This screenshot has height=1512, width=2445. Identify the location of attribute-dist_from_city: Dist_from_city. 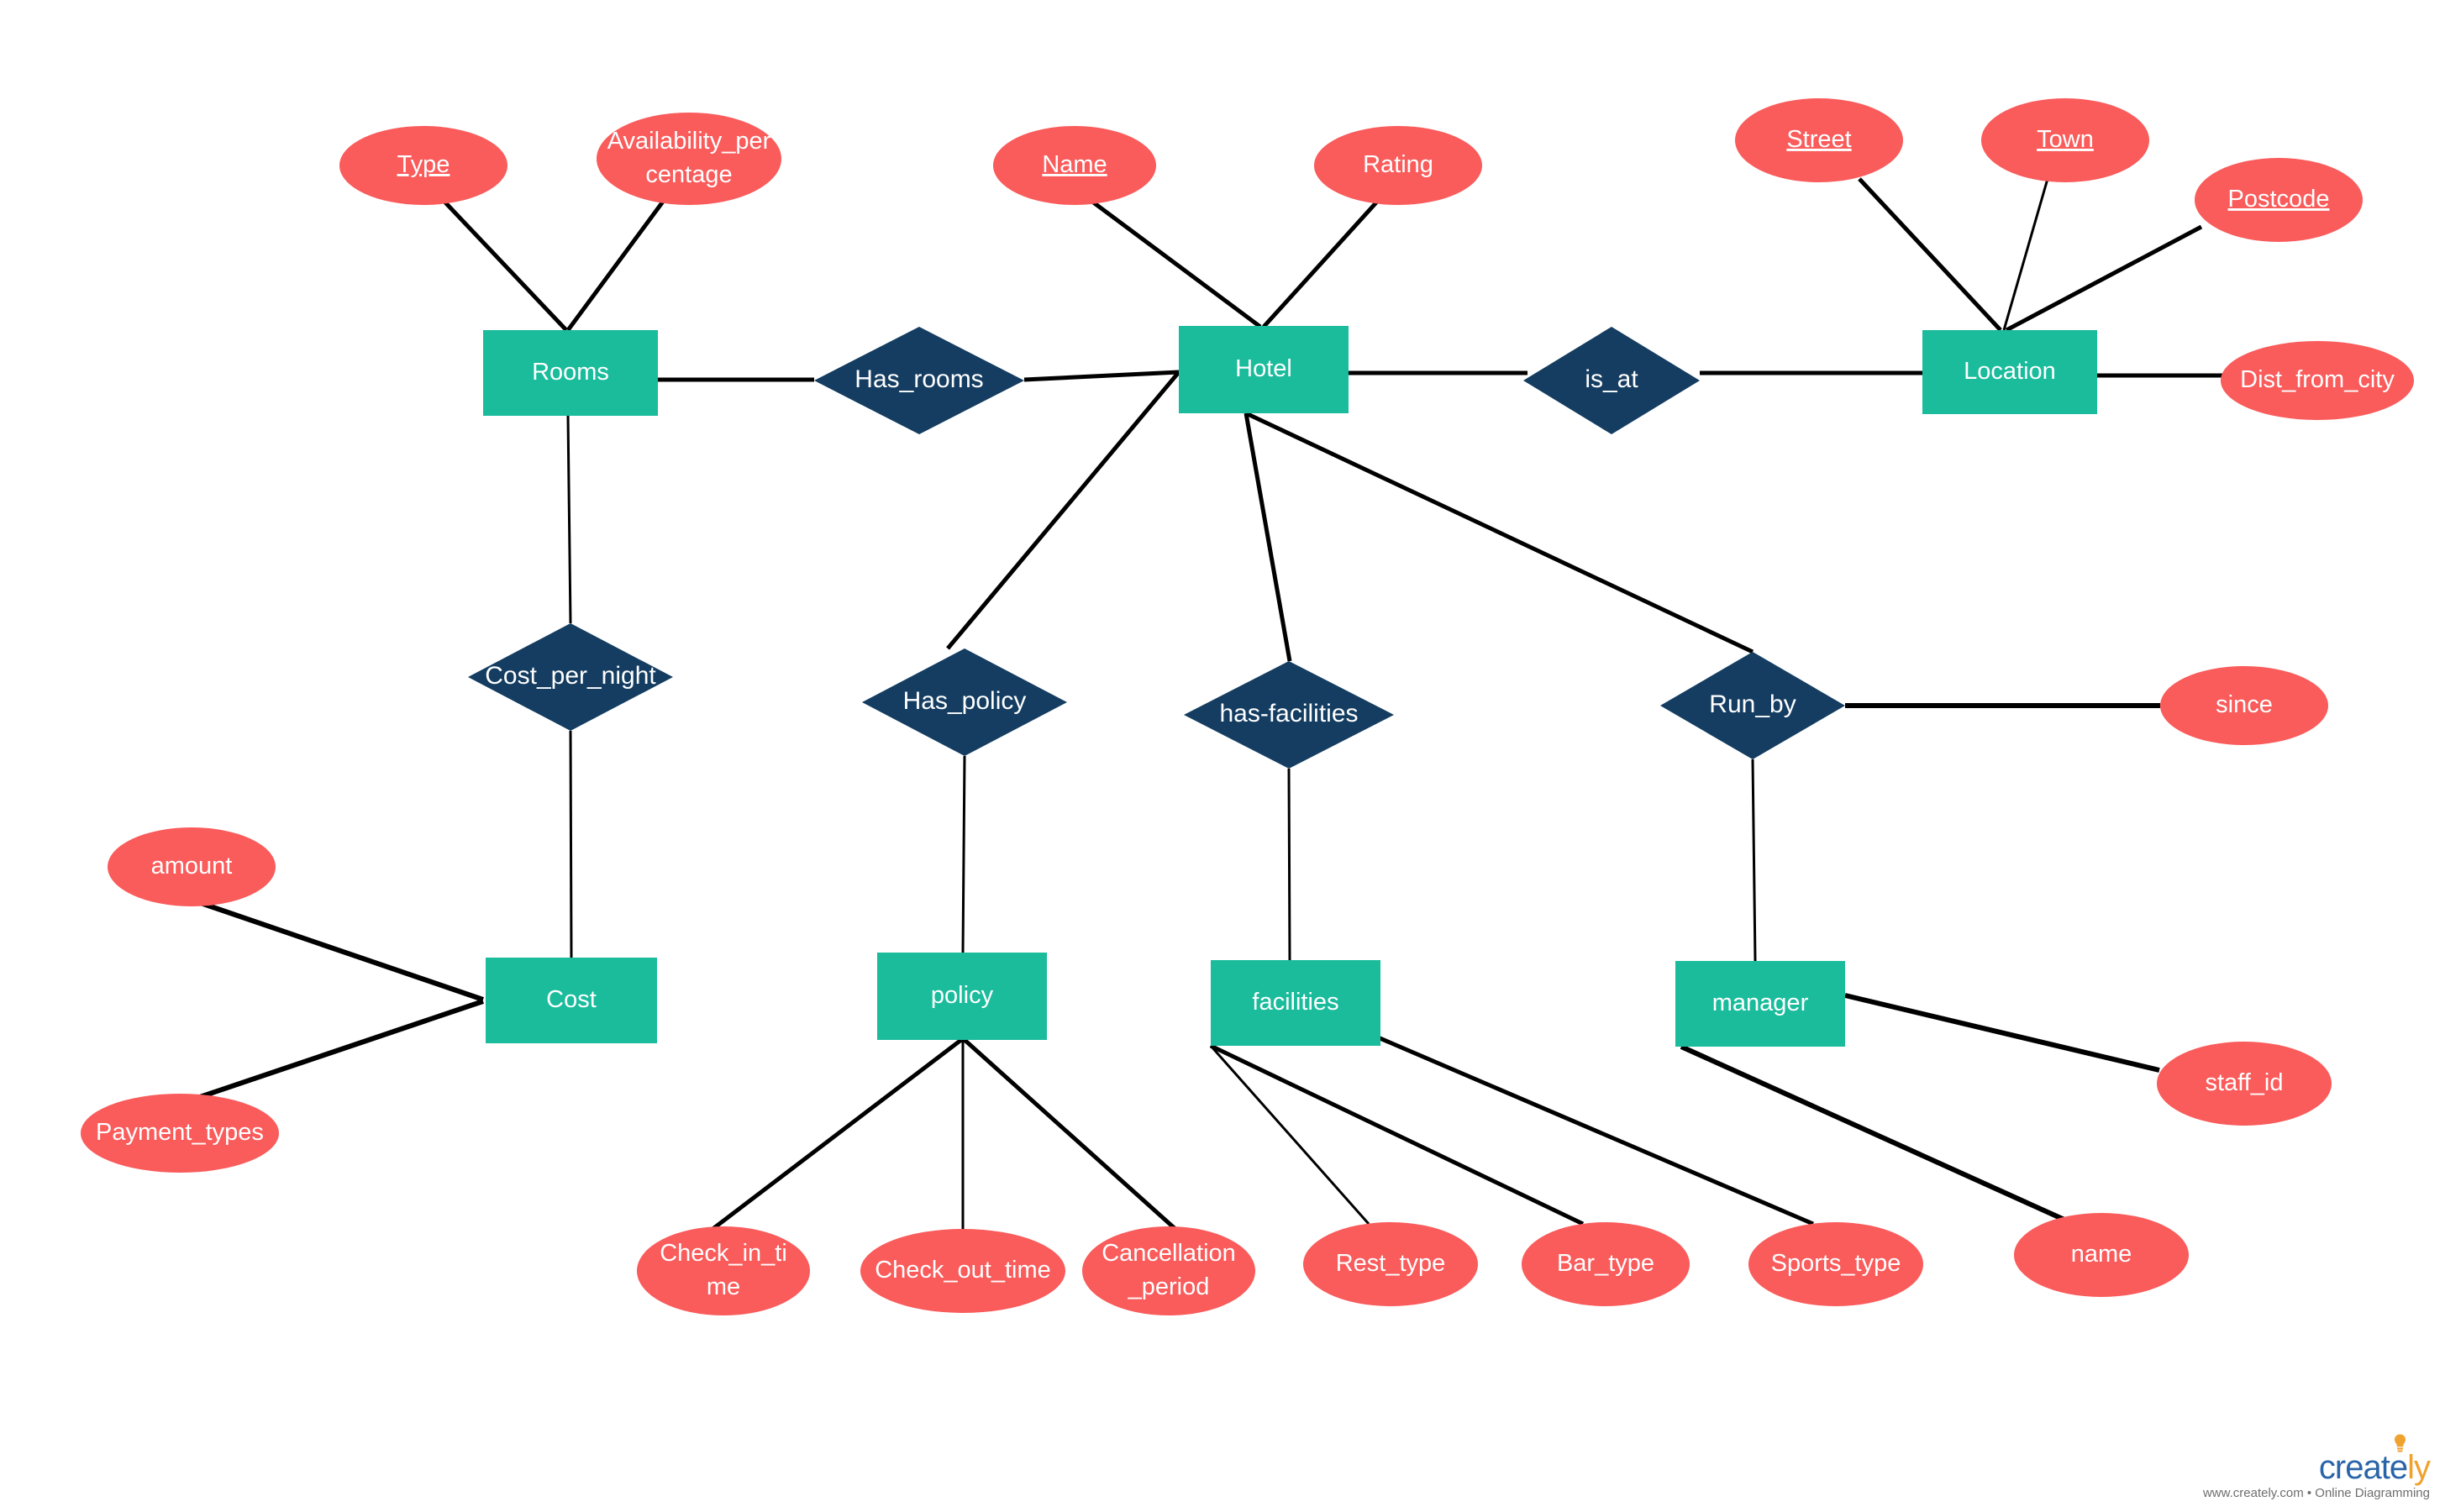
(2317, 380).